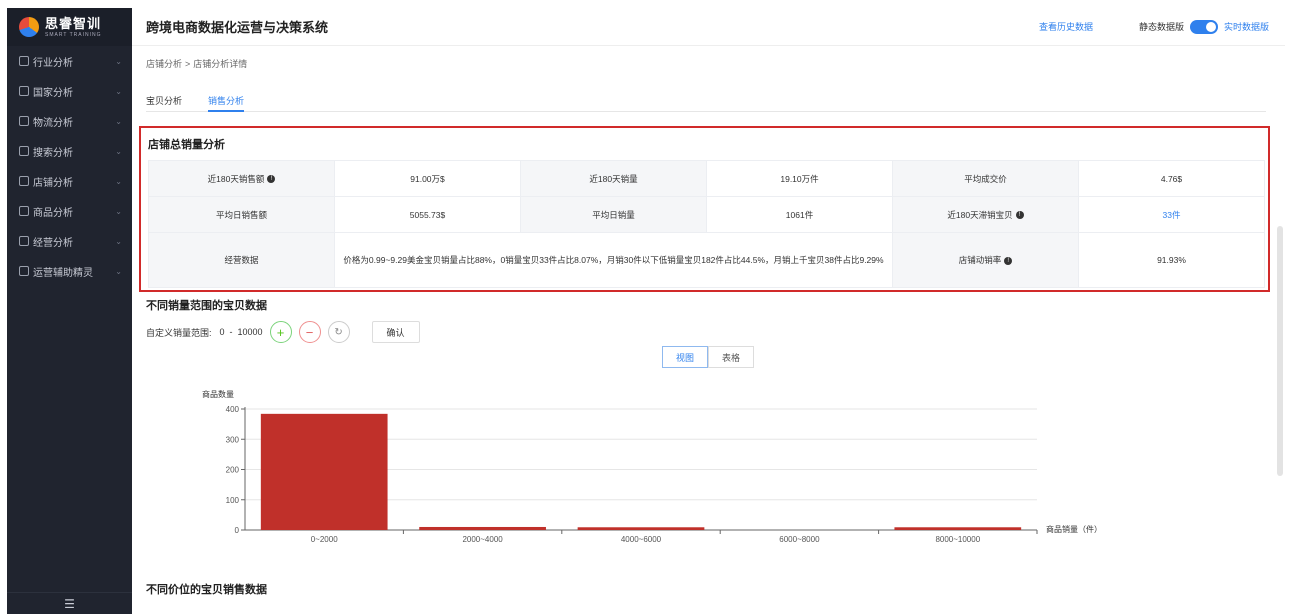 The image size is (1293, 614). What do you see at coordinates (1161, 26) in the screenshot?
I see `static-version-label: 静态数据版` at bounding box center [1161, 26].